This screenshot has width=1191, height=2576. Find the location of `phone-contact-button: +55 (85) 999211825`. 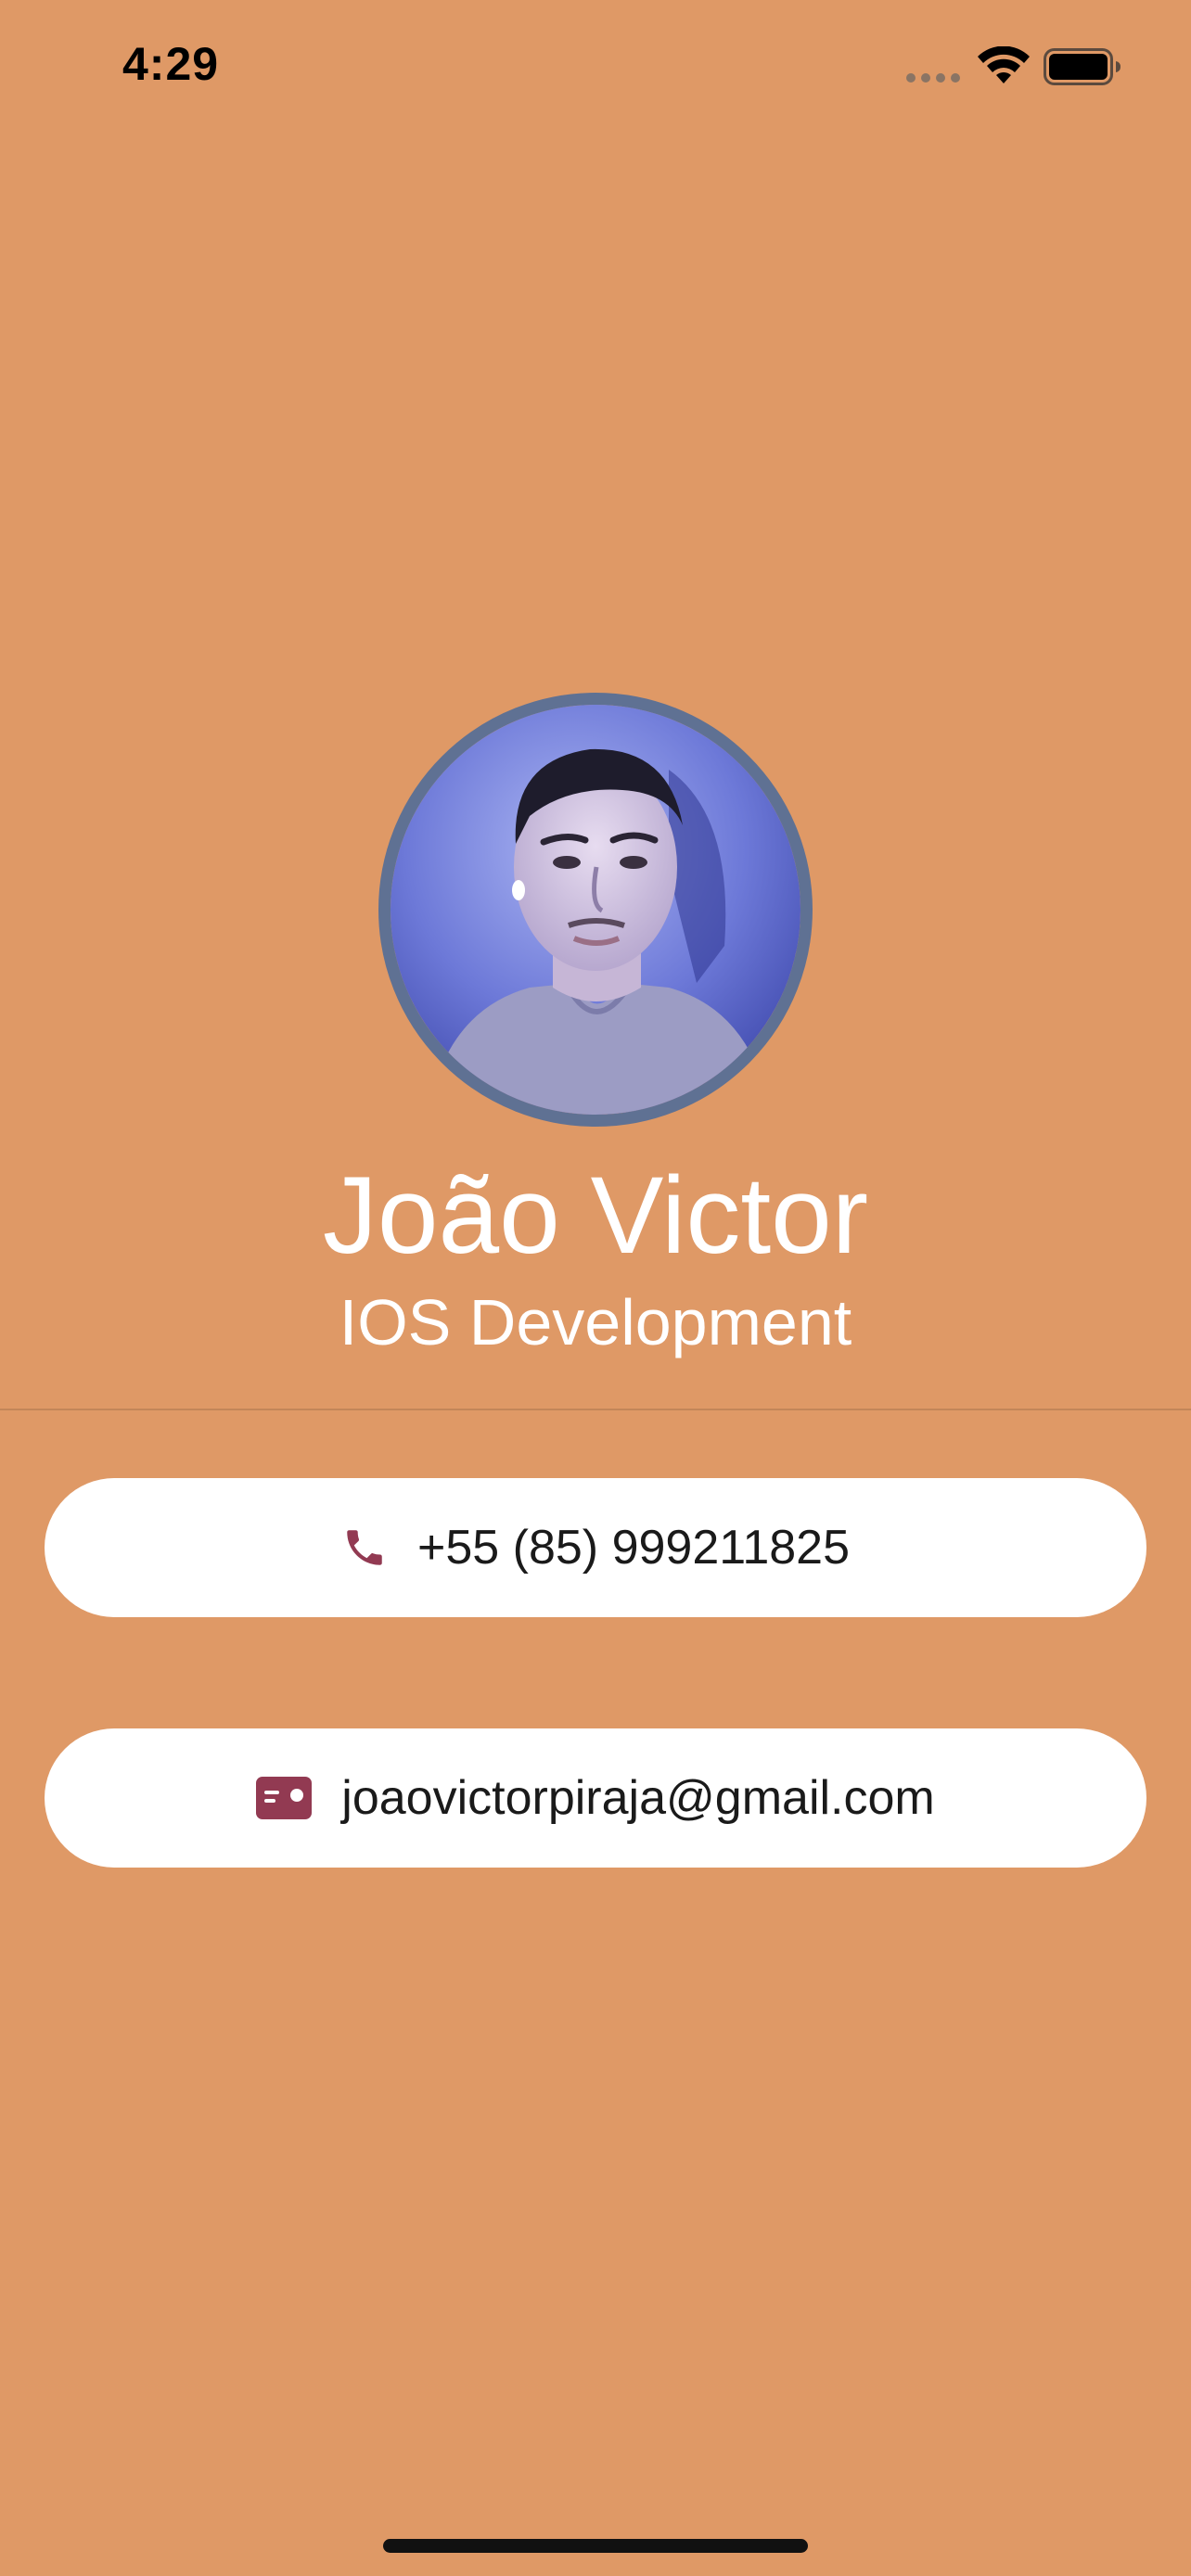

phone-contact-button: +55 (85) 999211825 is located at coordinates (595, 1547).